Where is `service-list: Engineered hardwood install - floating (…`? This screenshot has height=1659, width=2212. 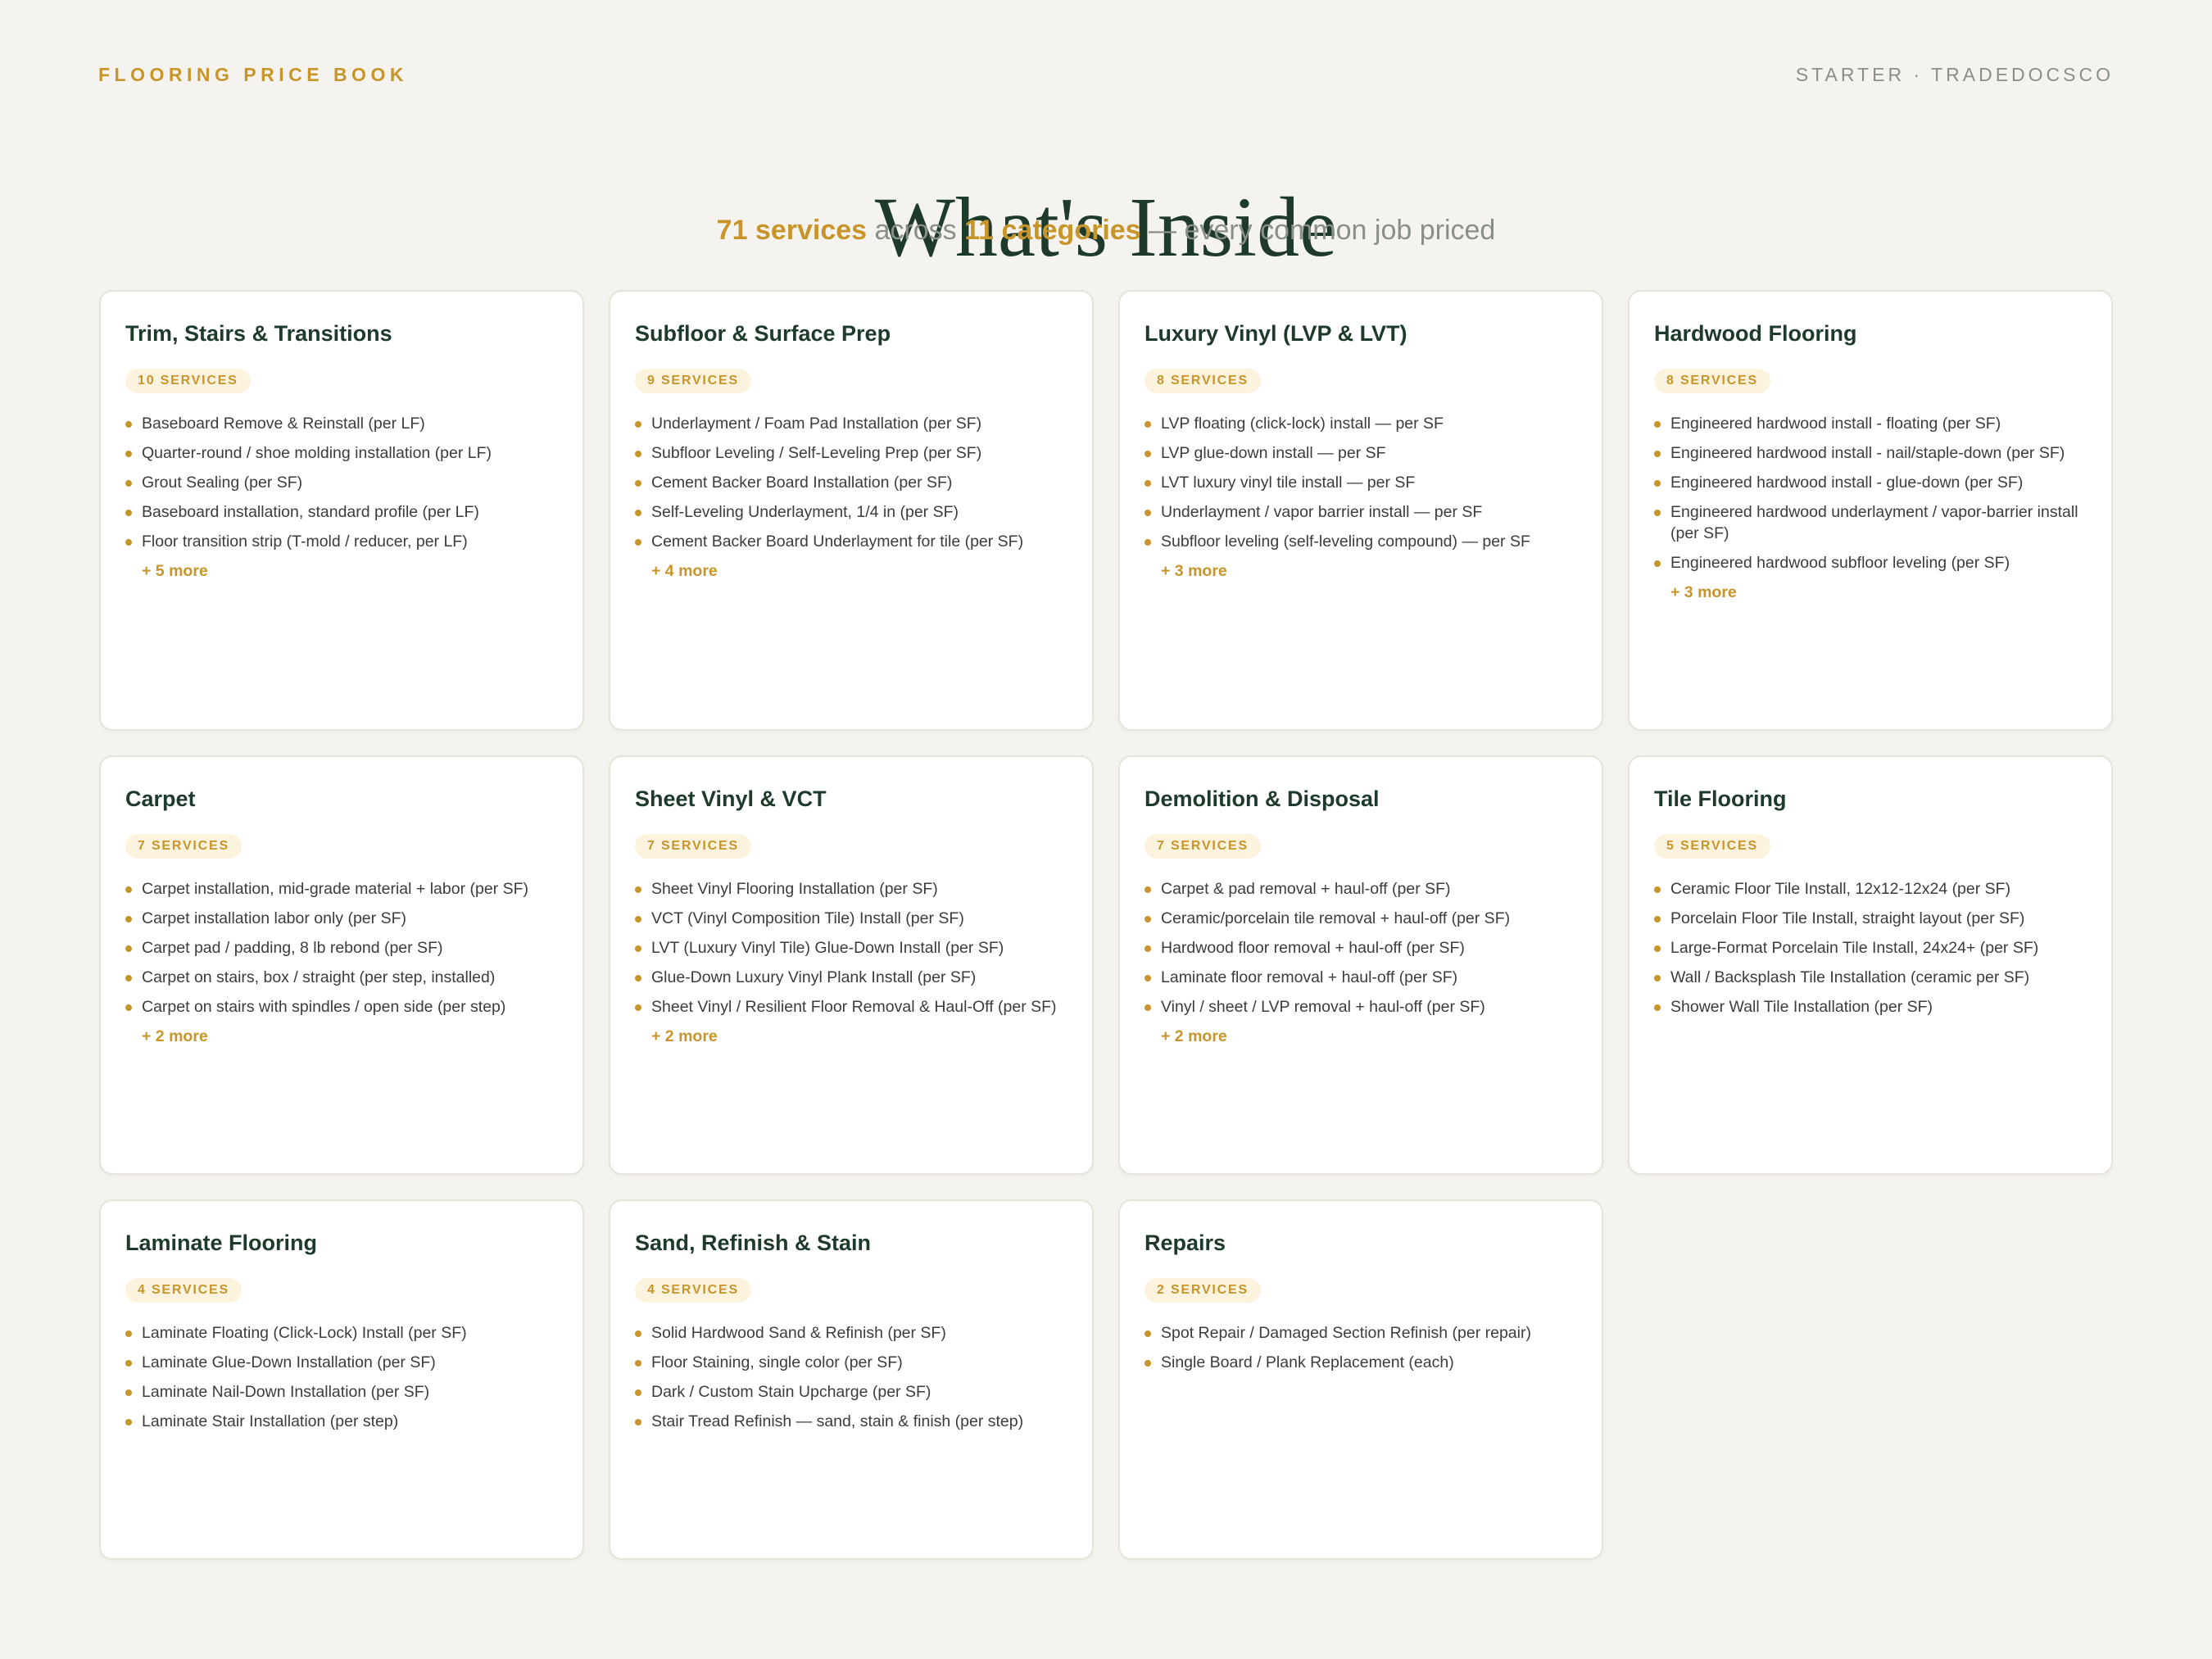
service-list: Engineered hardwood install - floating (… is located at coordinates (1871, 508).